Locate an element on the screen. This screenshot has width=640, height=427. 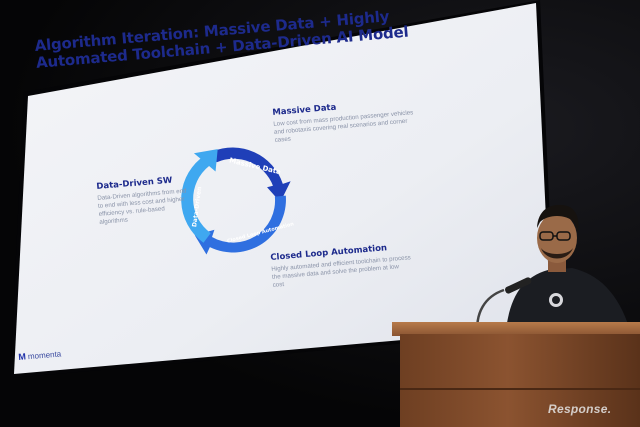
watermark: Response. is located at coordinates (579, 409).